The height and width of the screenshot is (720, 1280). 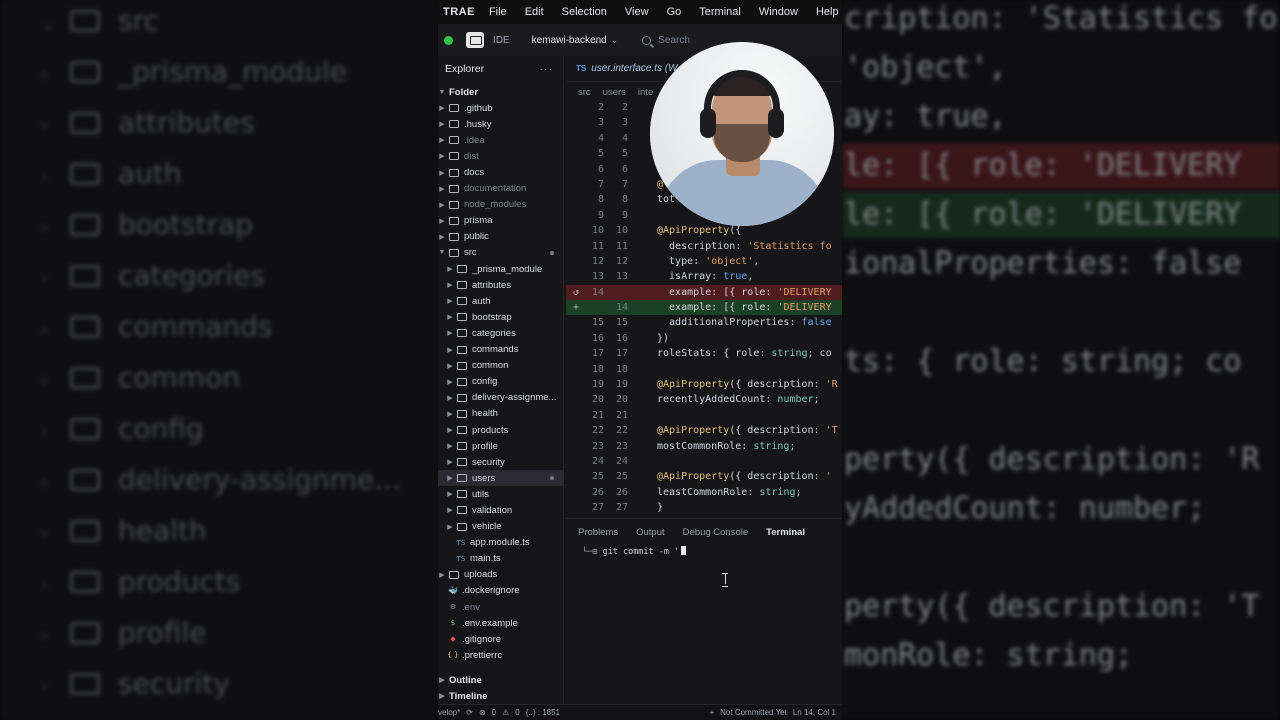 What do you see at coordinates (501, 462) in the screenshot?
I see `tree-folder: ▶ security` at bounding box center [501, 462].